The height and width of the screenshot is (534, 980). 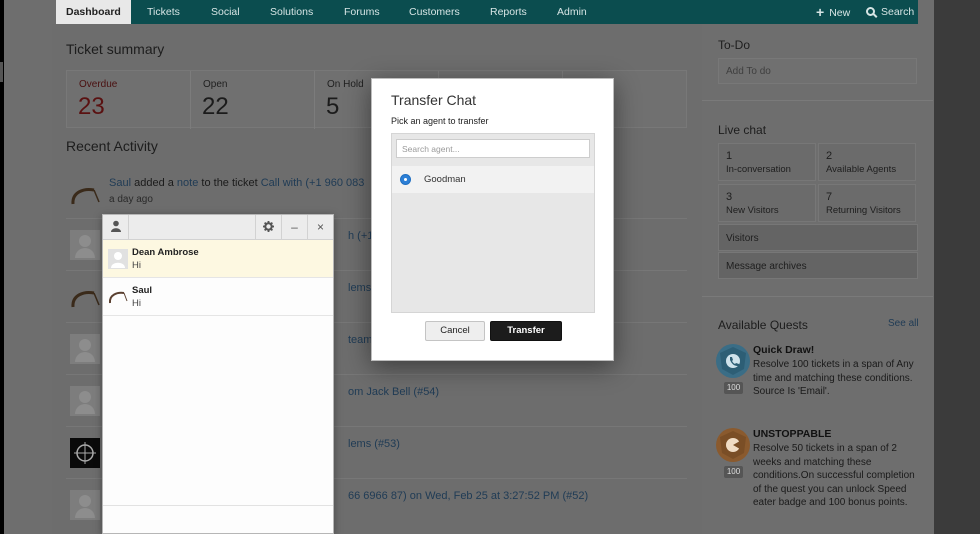 What do you see at coordinates (163, 12) in the screenshot?
I see `tab-tickets: Tickets` at bounding box center [163, 12].